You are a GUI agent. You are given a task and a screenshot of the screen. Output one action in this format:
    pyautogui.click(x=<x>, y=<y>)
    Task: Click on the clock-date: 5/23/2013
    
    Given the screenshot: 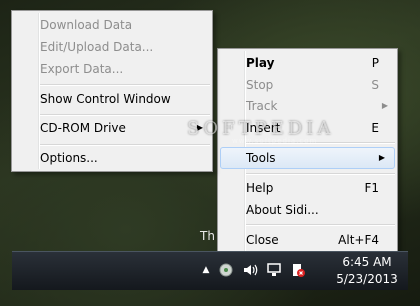 What is the action you would take?
    pyautogui.click(x=367, y=279)
    